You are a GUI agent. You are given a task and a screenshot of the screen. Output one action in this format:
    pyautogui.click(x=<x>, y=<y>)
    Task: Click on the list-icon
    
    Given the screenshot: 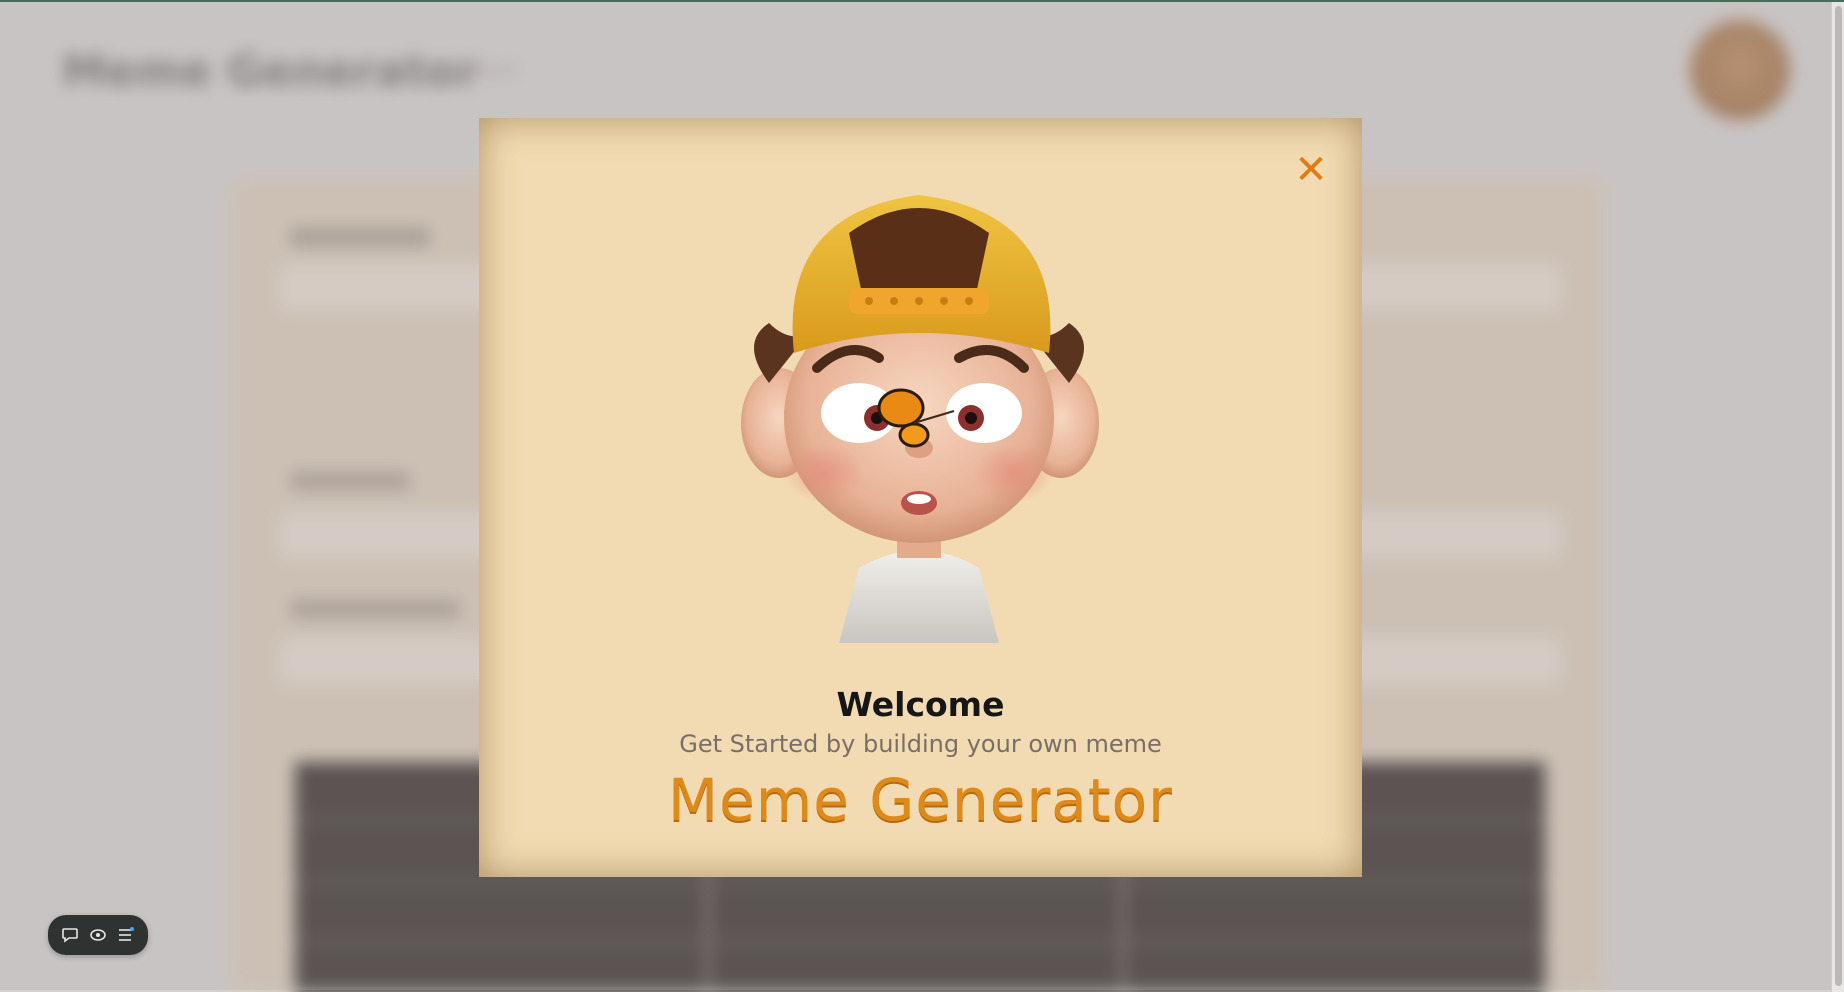 What is the action you would take?
    pyautogui.click(x=126, y=935)
    